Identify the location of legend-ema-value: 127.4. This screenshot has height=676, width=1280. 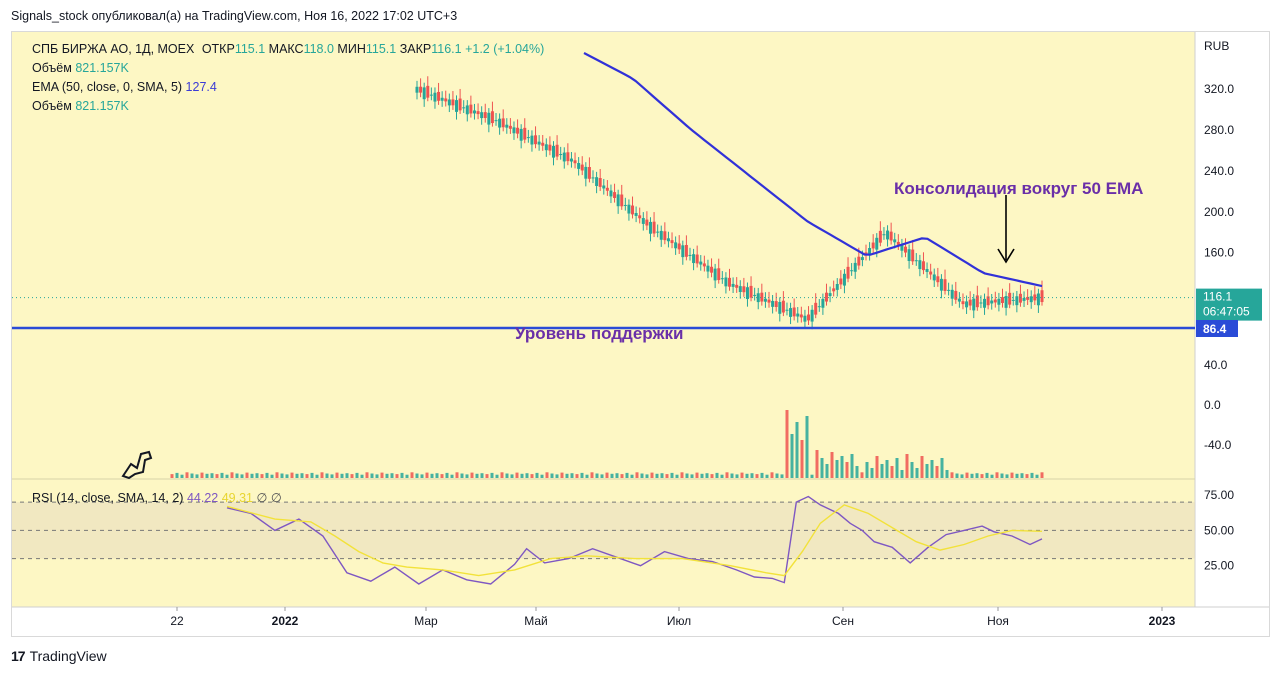
(201, 87).